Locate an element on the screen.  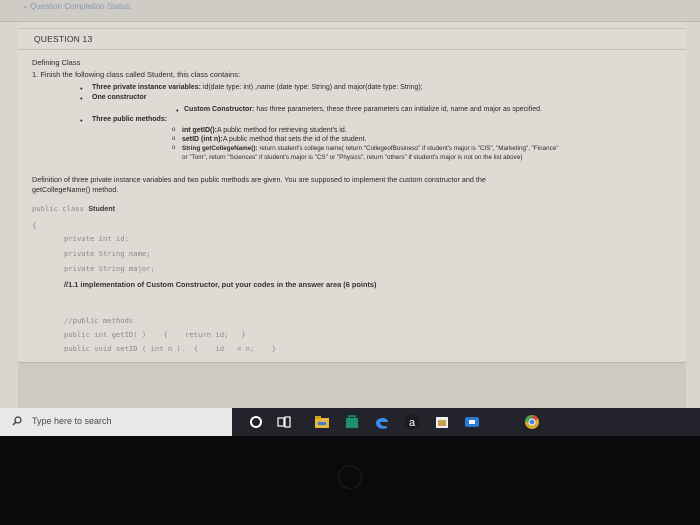
class-open-brace: { is located at coordinates (34, 225).